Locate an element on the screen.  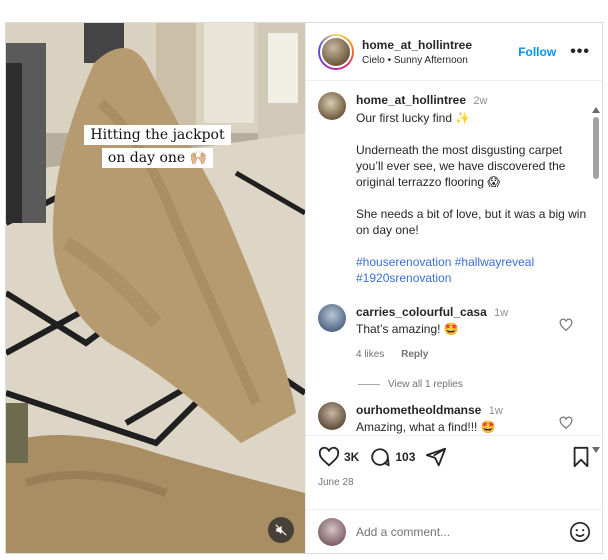
author-username: home_at_hollintree is located at coordinates (440, 45).